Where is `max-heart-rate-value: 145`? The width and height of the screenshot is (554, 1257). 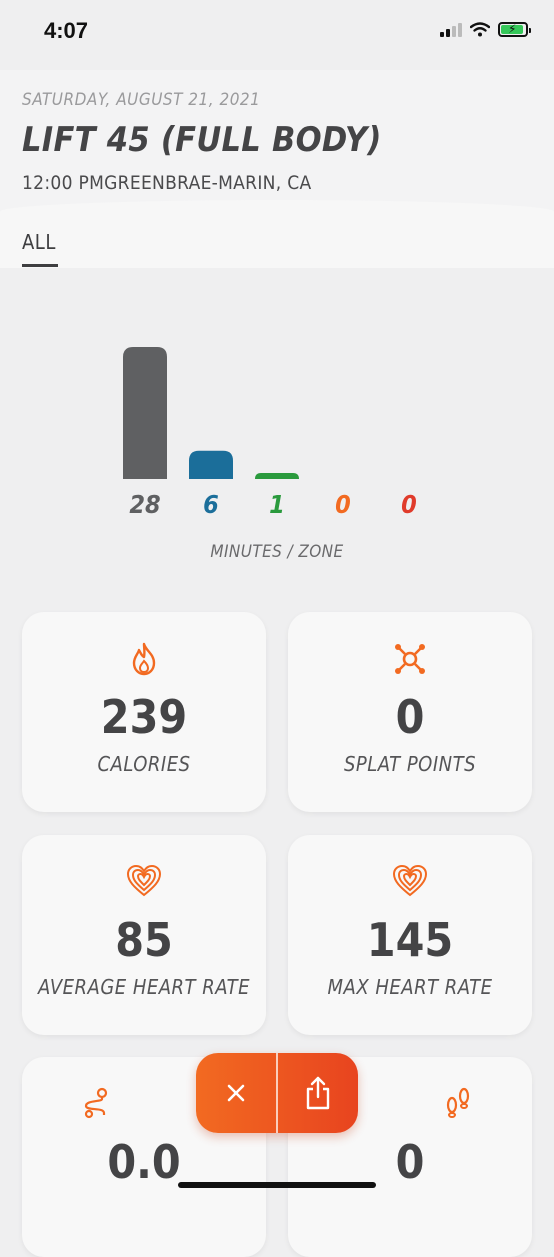 max-heart-rate-value: 145 is located at coordinates (410, 940).